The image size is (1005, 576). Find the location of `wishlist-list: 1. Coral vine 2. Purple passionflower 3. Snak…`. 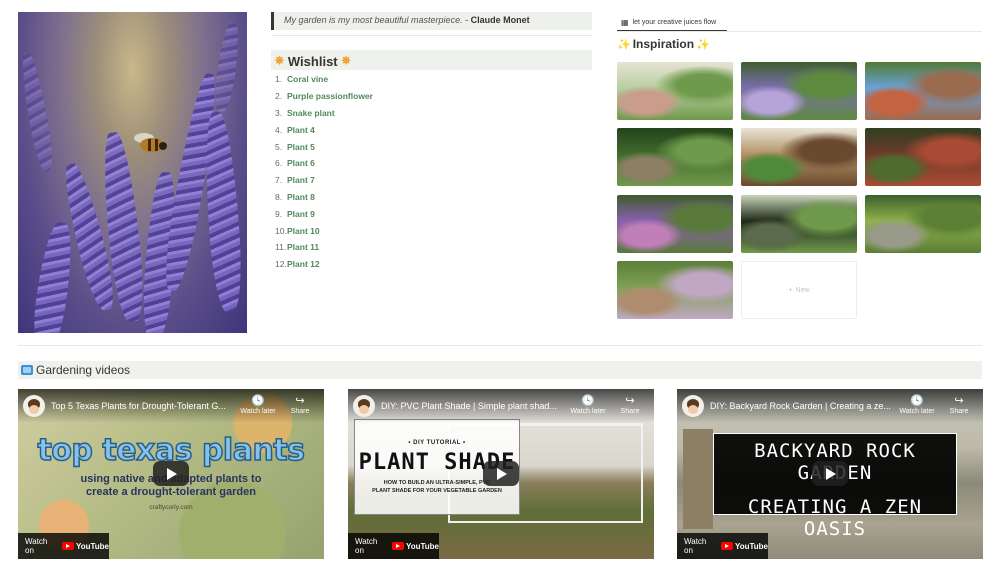

wishlist-list: 1. Coral vine 2. Purple passionflower 3. Snak… is located at coordinates (324, 172).